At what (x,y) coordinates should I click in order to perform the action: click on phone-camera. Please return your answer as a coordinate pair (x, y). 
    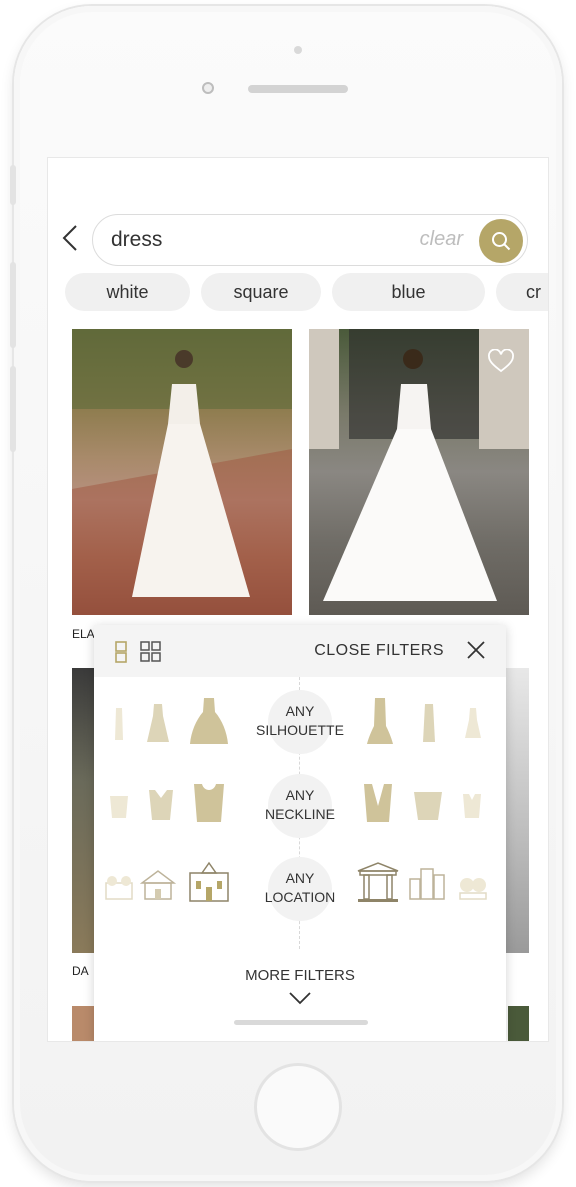
    Looking at the image, I should click on (208, 88).